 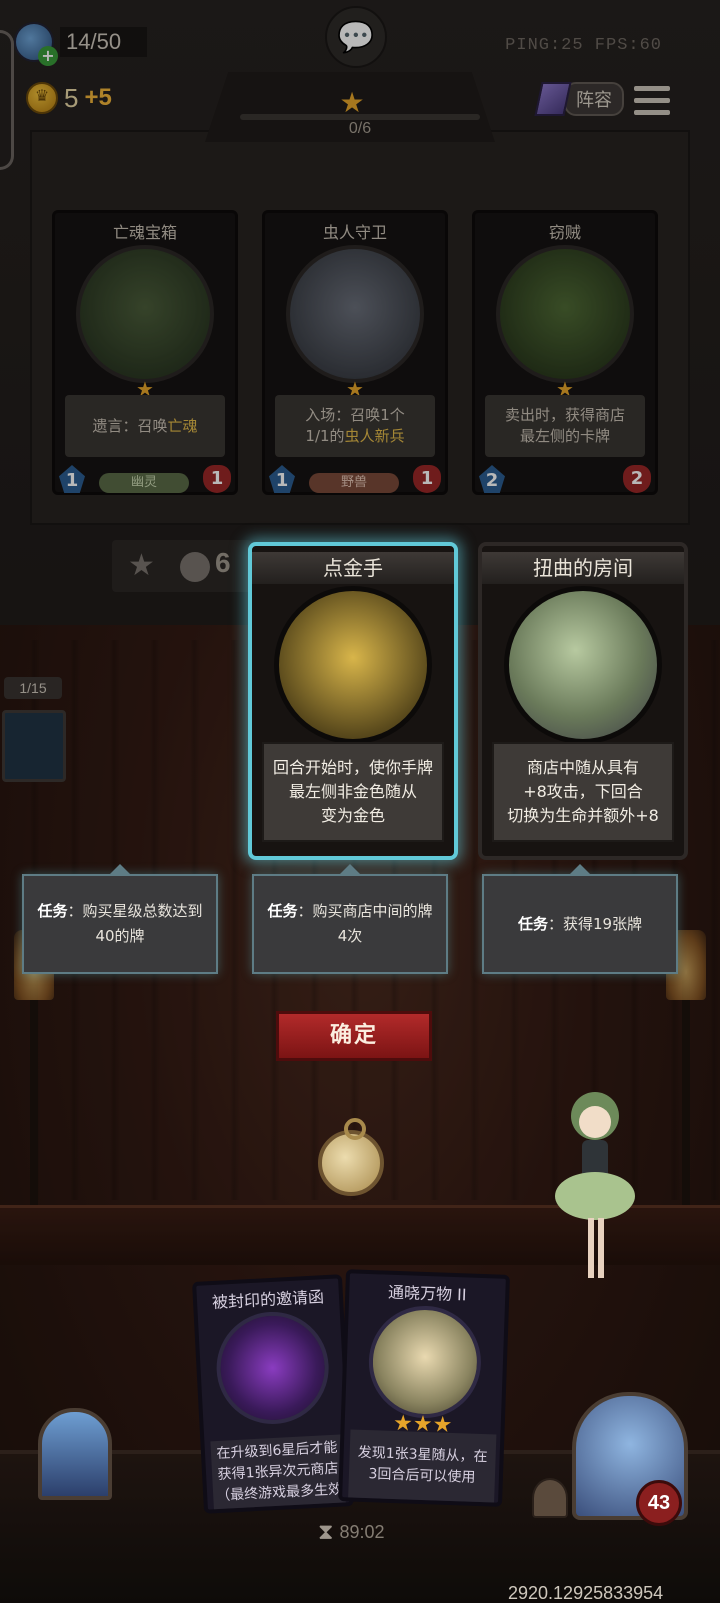 I want to click on quest-text: 回合开始时，使你手牌 最左侧非金色随从 变为金色, so click(x=353, y=792).